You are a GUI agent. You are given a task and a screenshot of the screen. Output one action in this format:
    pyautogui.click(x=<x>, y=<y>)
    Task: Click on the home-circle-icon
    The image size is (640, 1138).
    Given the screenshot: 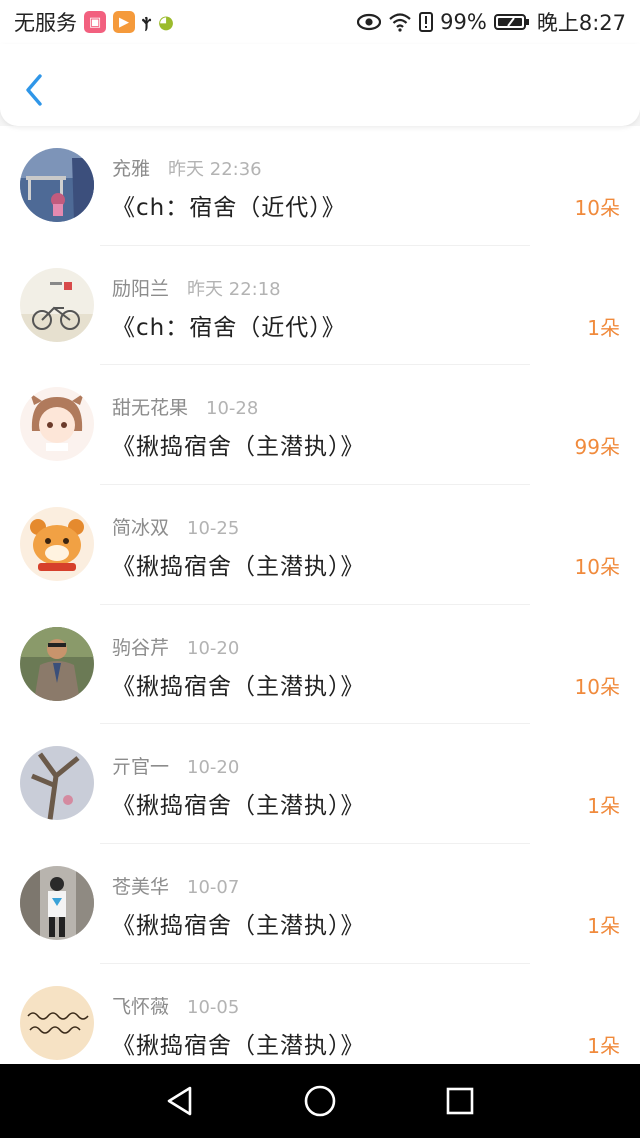 What is the action you would take?
    pyautogui.click(x=320, y=1101)
    